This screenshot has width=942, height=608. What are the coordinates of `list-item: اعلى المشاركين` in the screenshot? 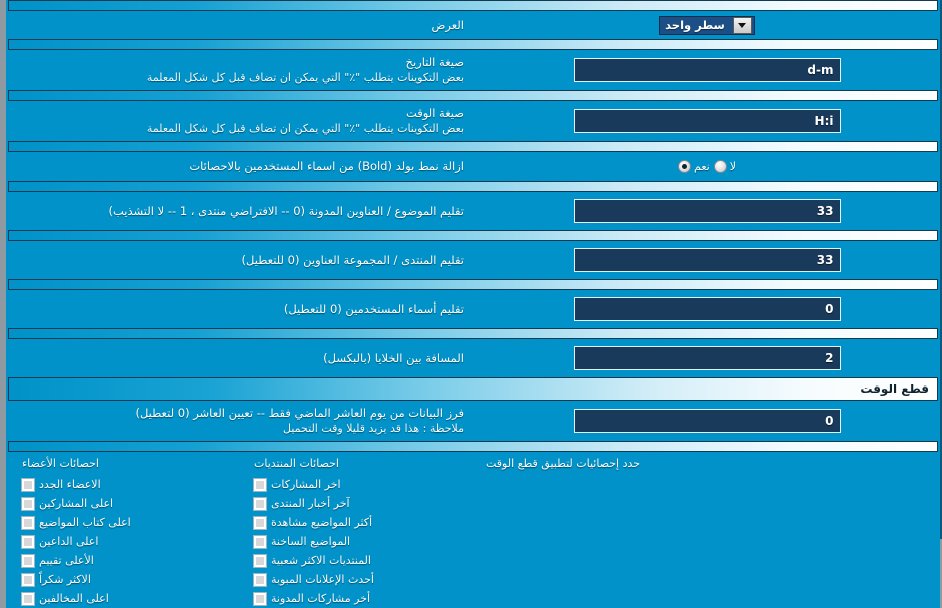 It's located at (67, 503).